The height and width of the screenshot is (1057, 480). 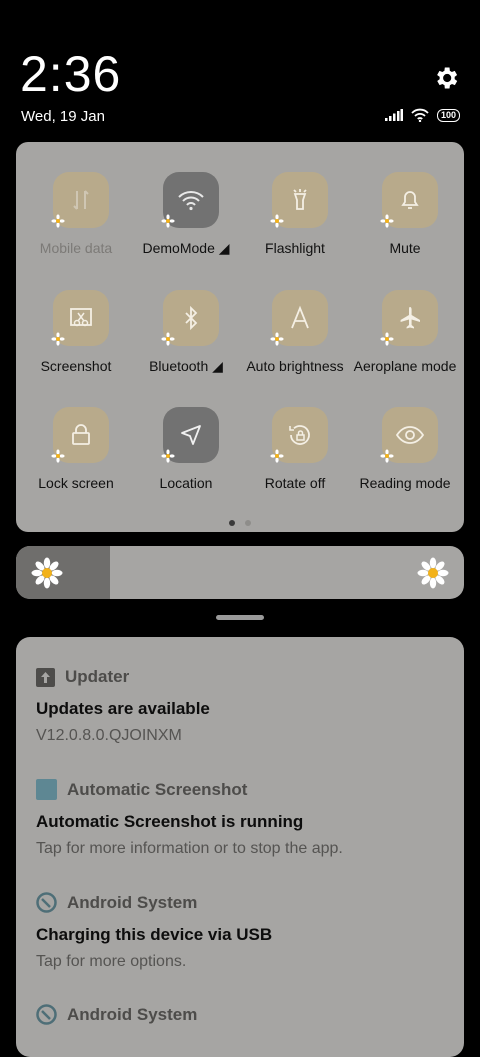 What do you see at coordinates (81, 200) in the screenshot?
I see `mobile-data-icon` at bounding box center [81, 200].